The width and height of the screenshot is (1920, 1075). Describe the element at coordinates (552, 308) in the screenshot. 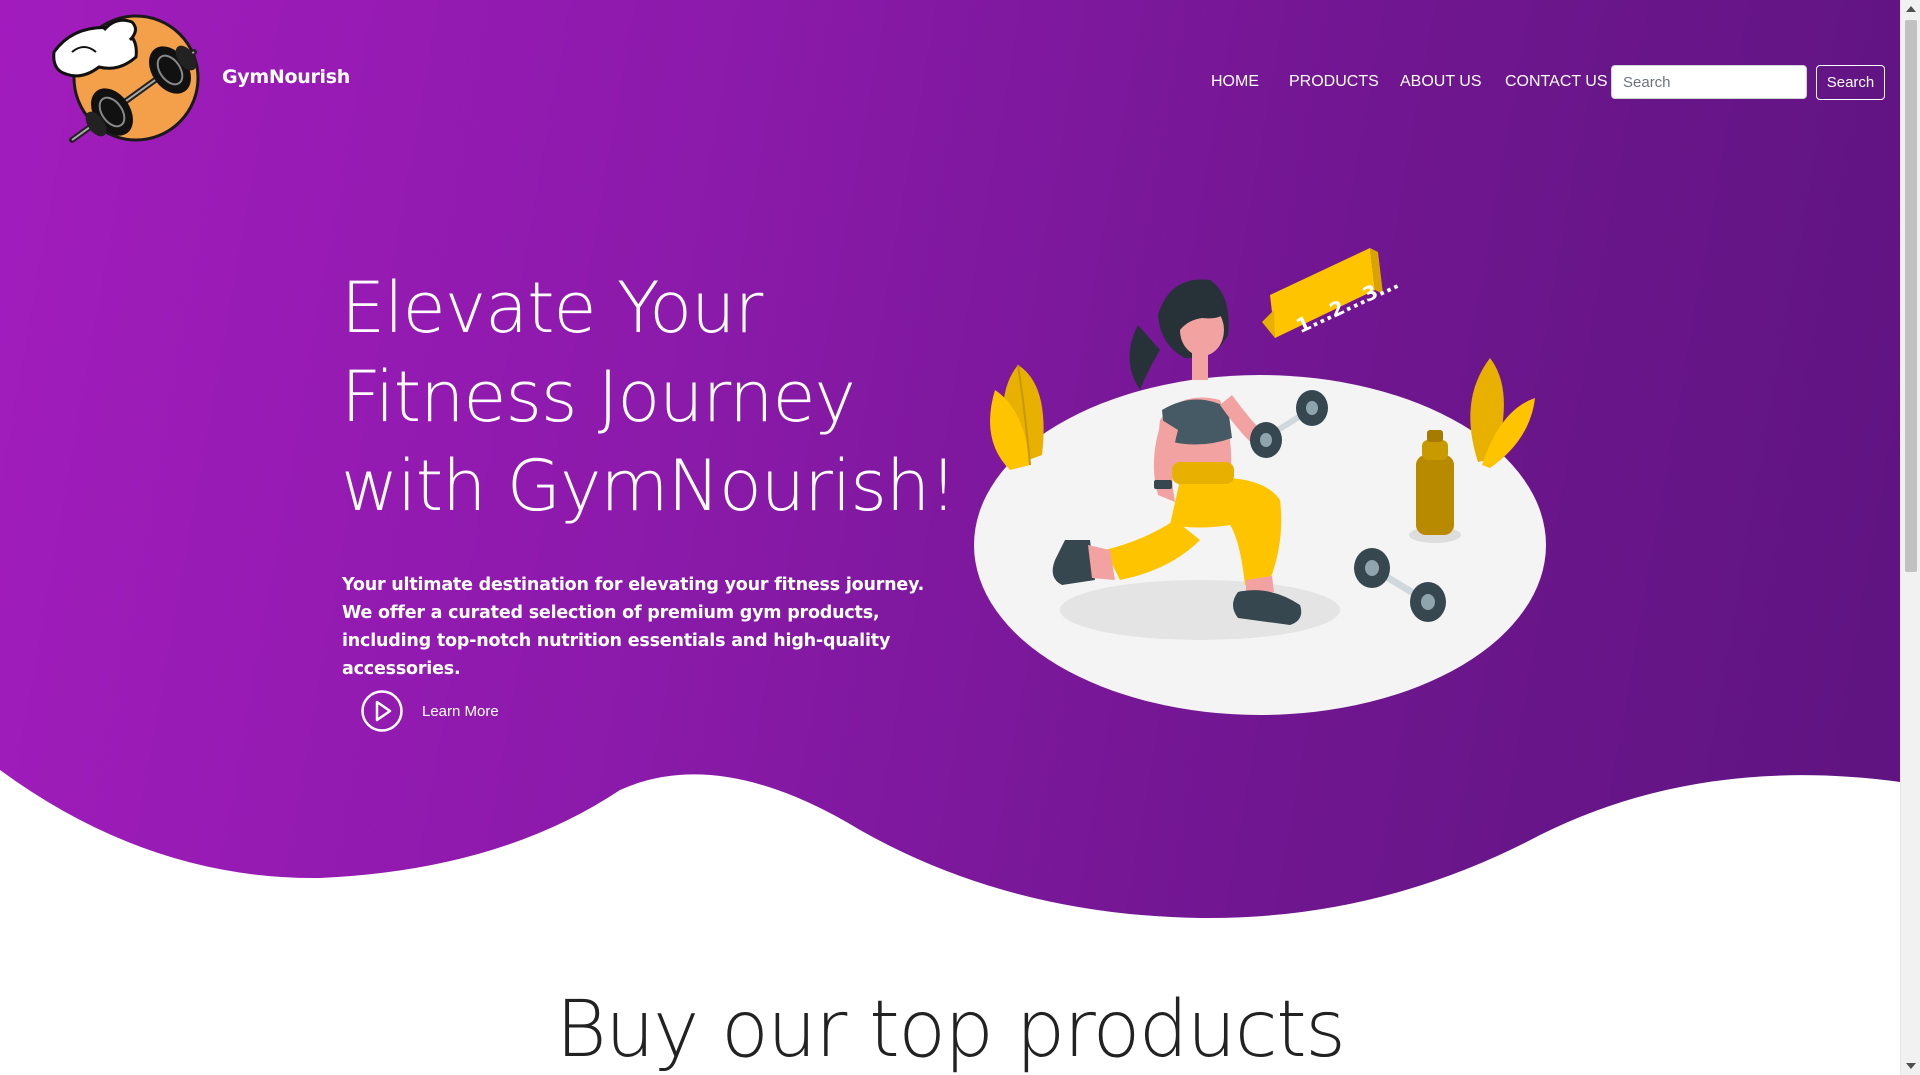

I see `hero-title-line: Elevate Your` at that location.